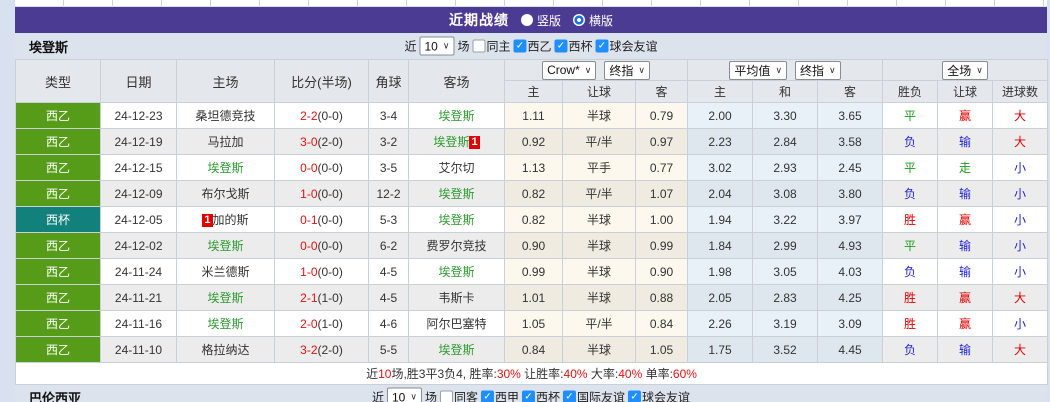 Image resolution: width=1050 pixels, height=402 pixels. What do you see at coordinates (785, 323) in the screenshot?
I see `euro-draw: 3.19` at bounding box center [785, 323].